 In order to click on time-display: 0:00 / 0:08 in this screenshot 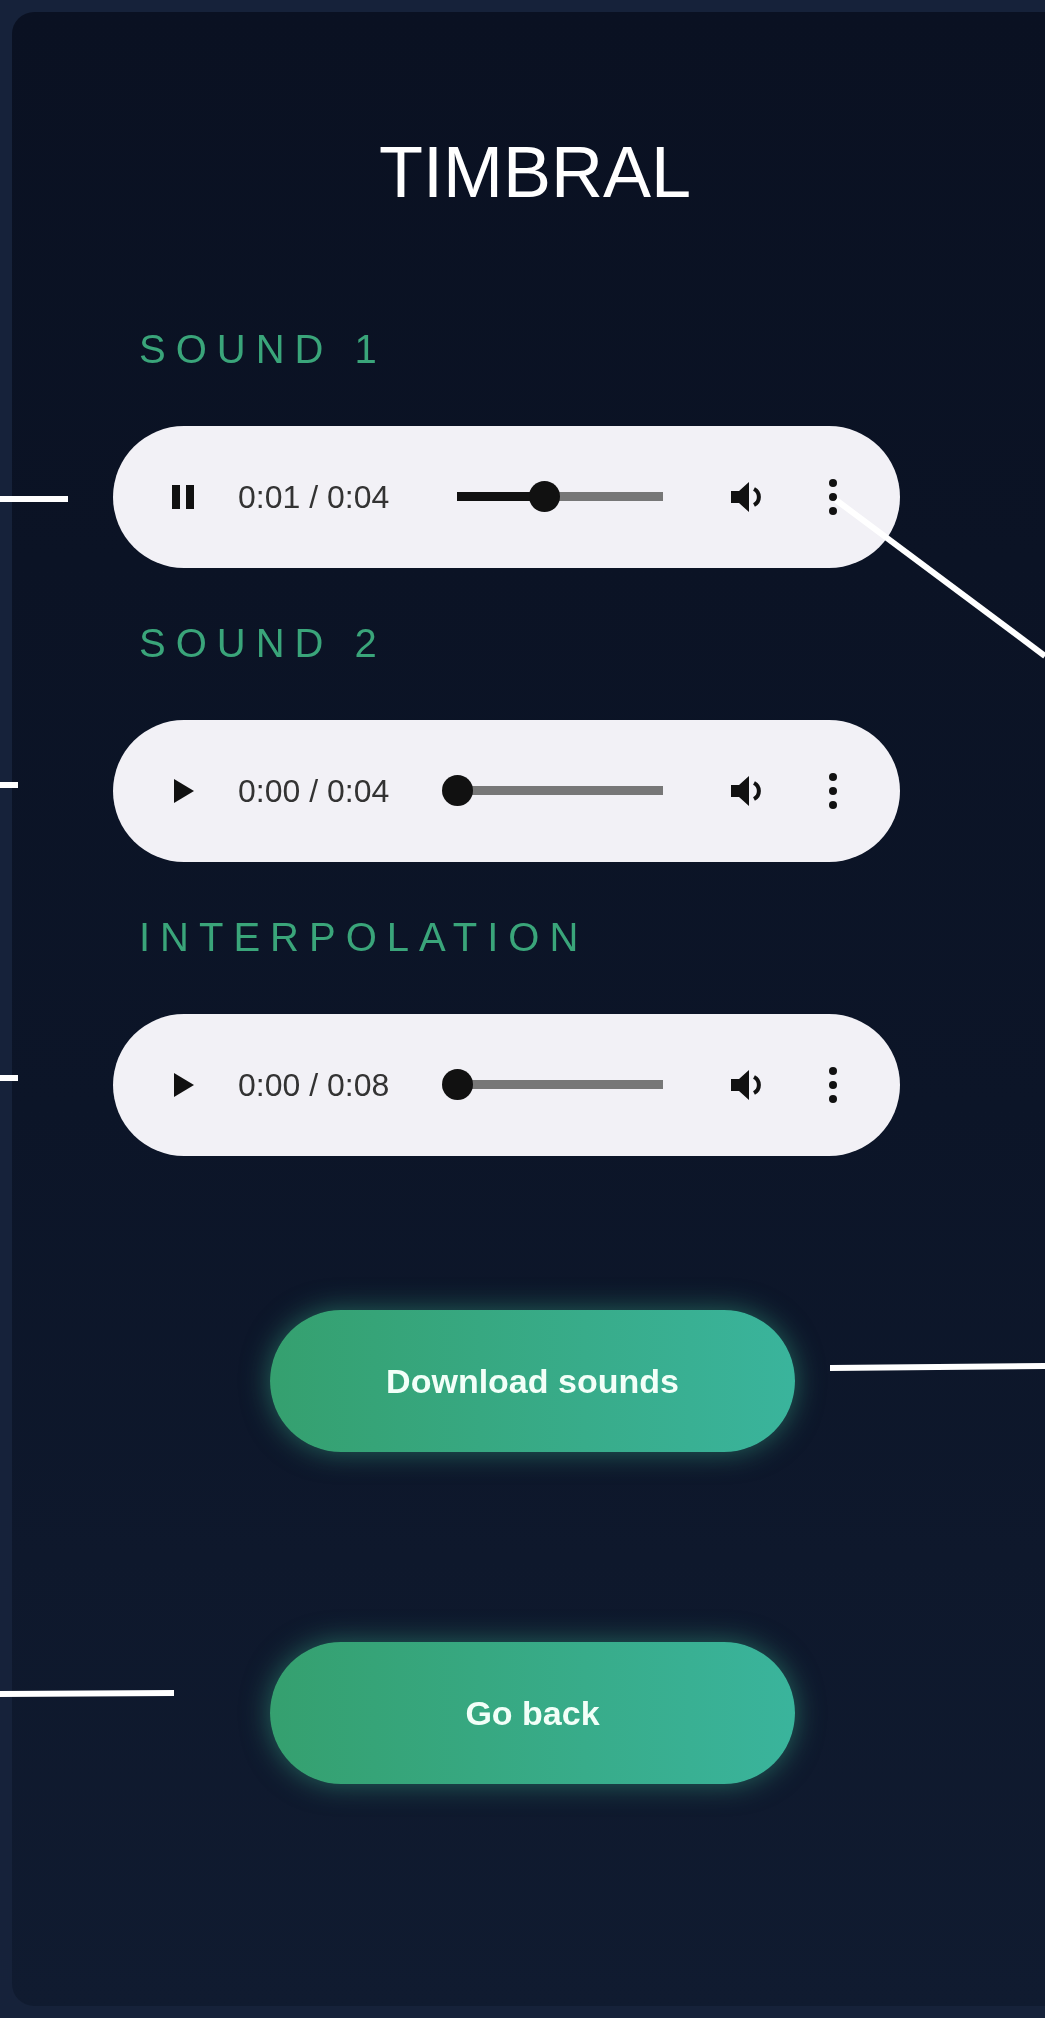, I will do `click(314, 1085)`.